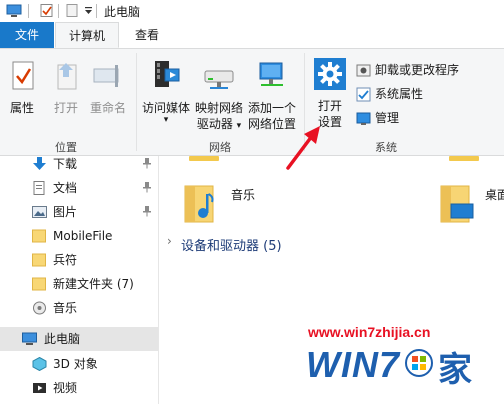 Image resolution: width=504 pixels, height=404 pixels. Describe the element at coordinates (39, 212) in the screenshot. I see `picture-icon` at that location.